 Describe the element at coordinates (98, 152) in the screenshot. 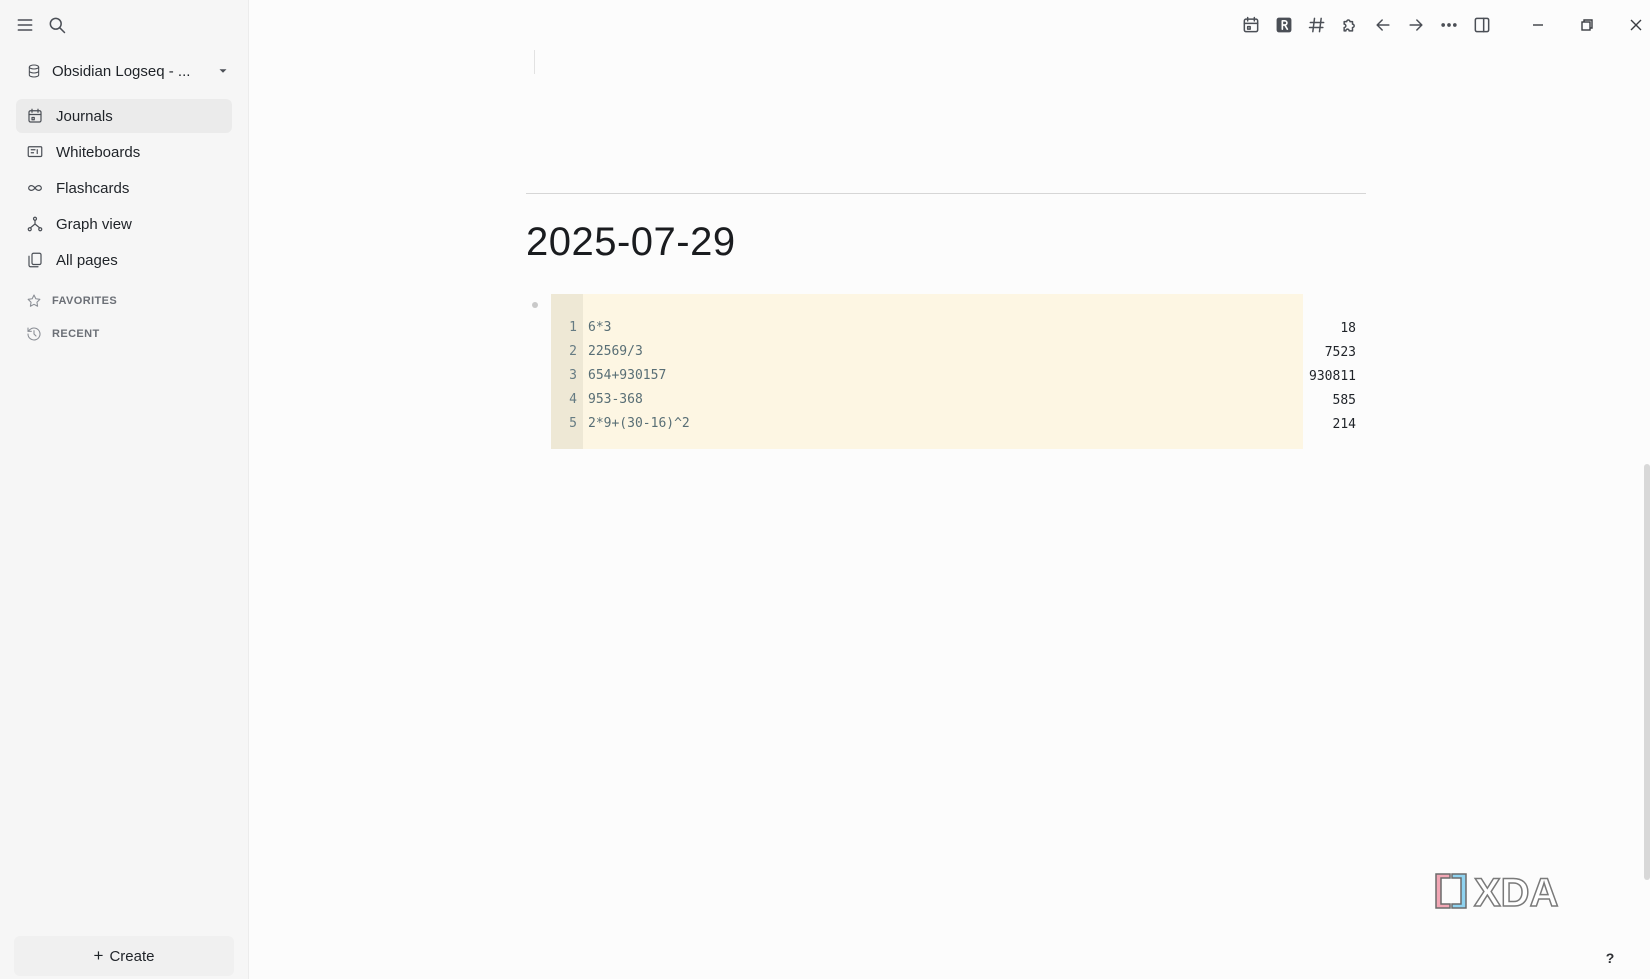

I see `sidebar-item-label: Whiteboards` at that location.